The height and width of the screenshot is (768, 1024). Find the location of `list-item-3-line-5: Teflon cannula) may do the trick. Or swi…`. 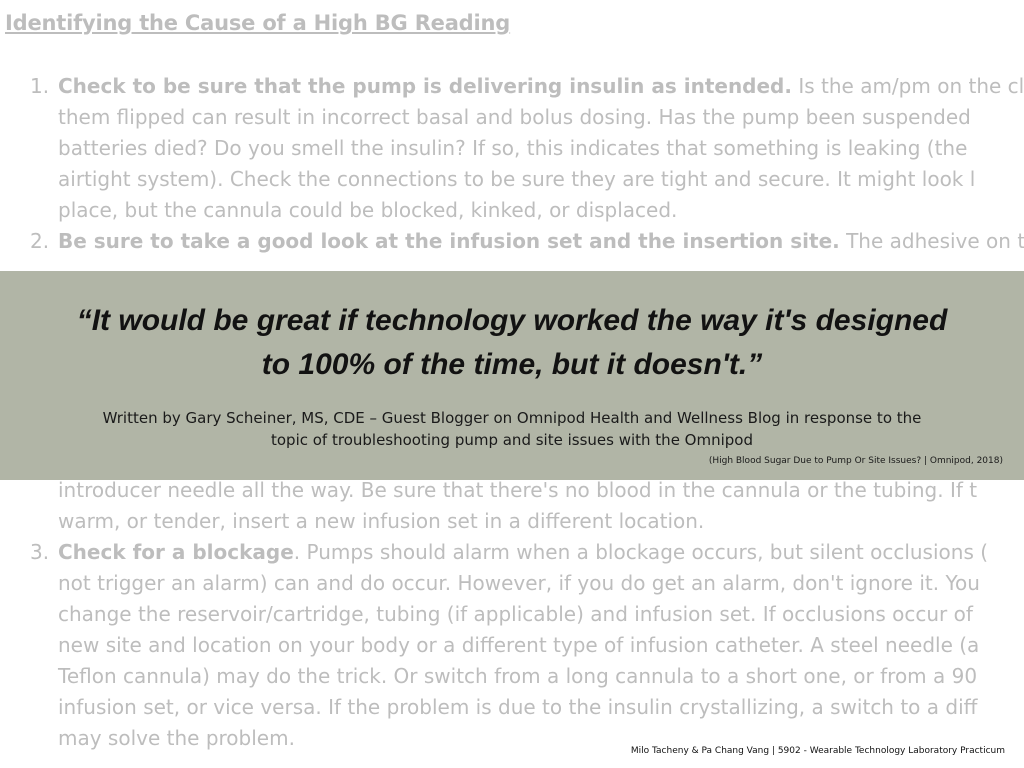

list-item-3-line-5: Teflon cannula) may do the trick. Or swi… is located at coordinates (518, 676).